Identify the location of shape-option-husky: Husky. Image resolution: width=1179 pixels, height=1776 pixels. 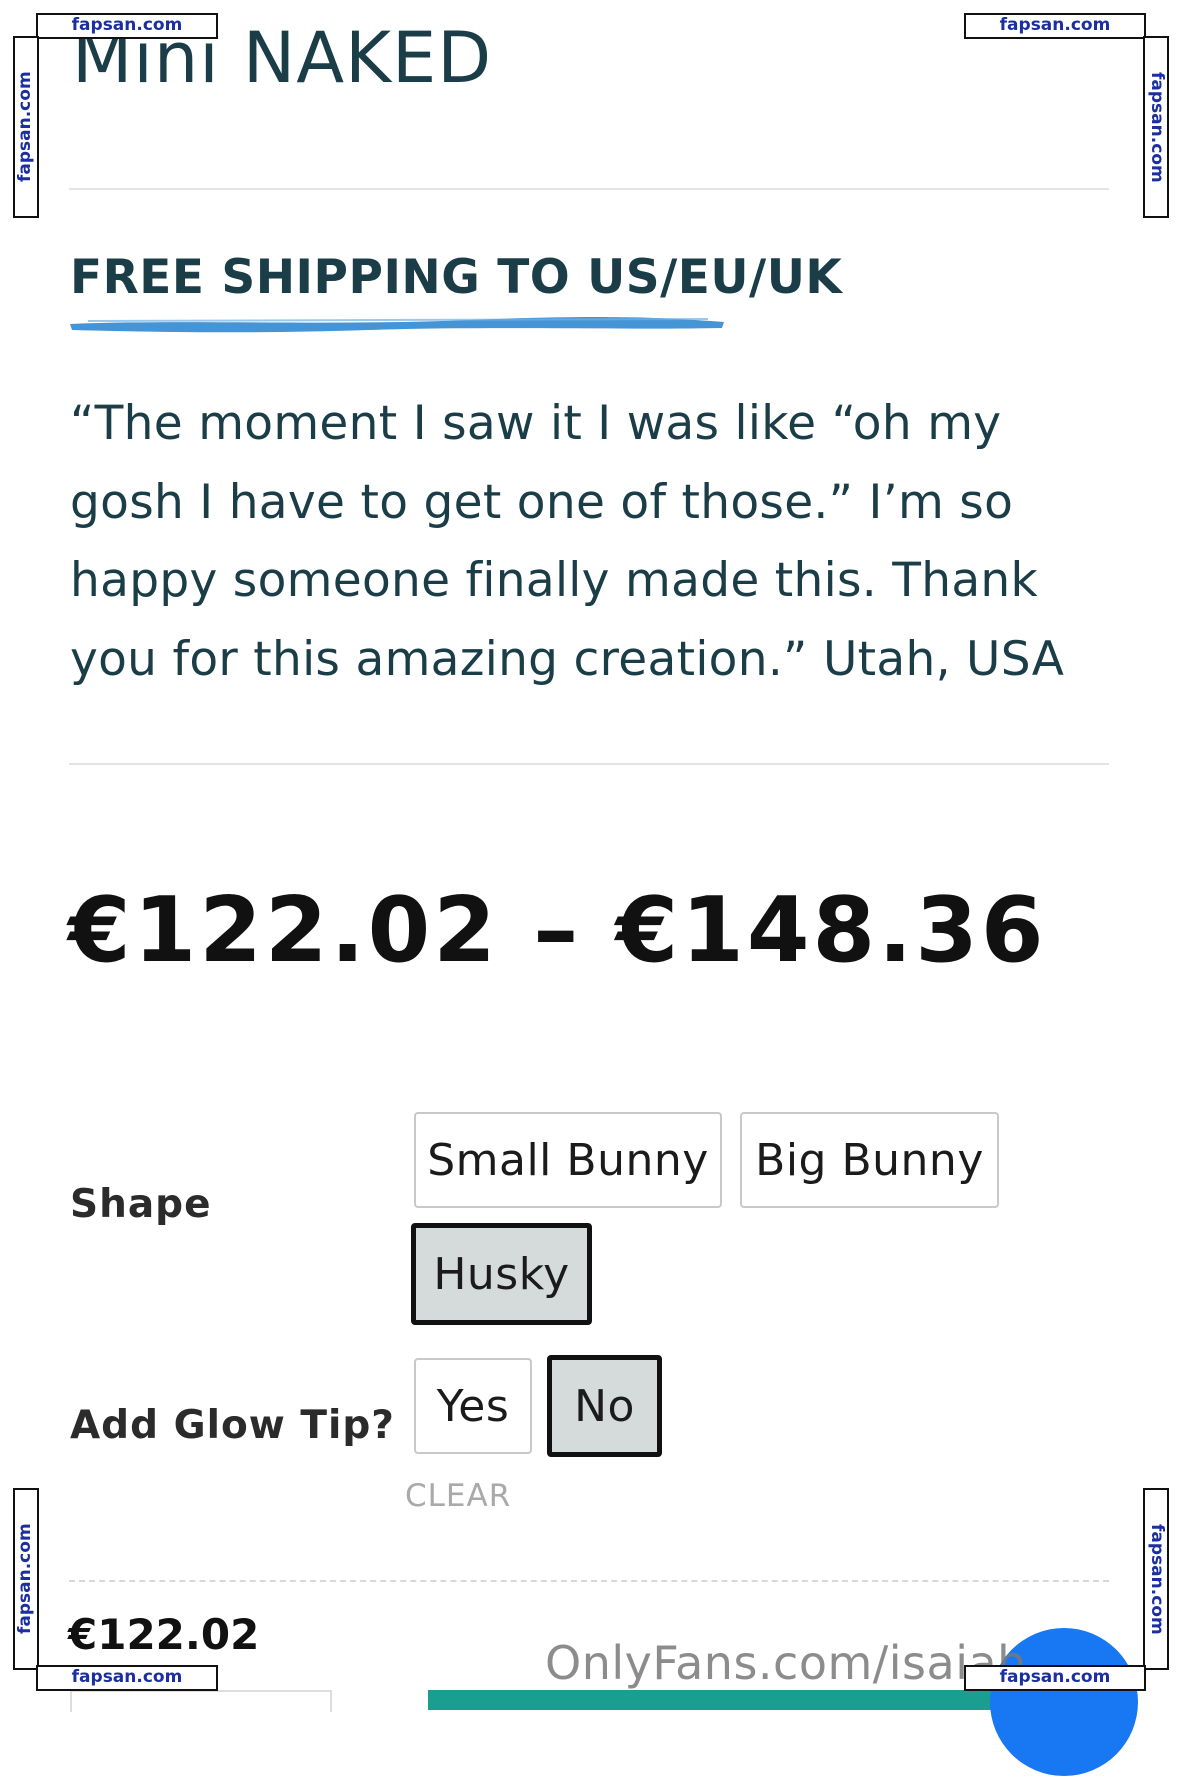
(501, 1274).